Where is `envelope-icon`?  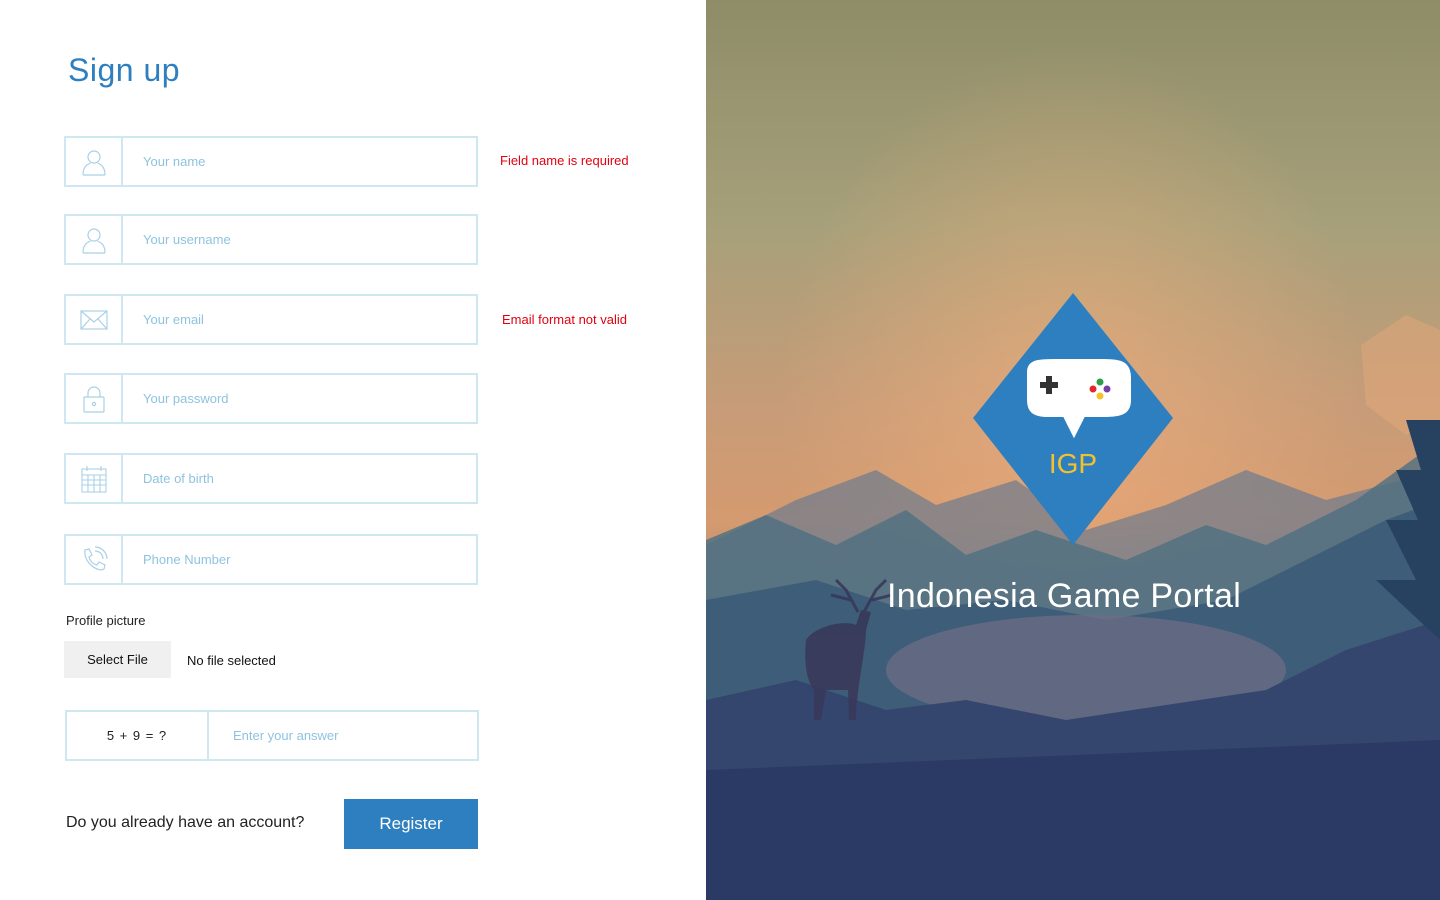
envelope-icon is located at coordinates (94, 319).